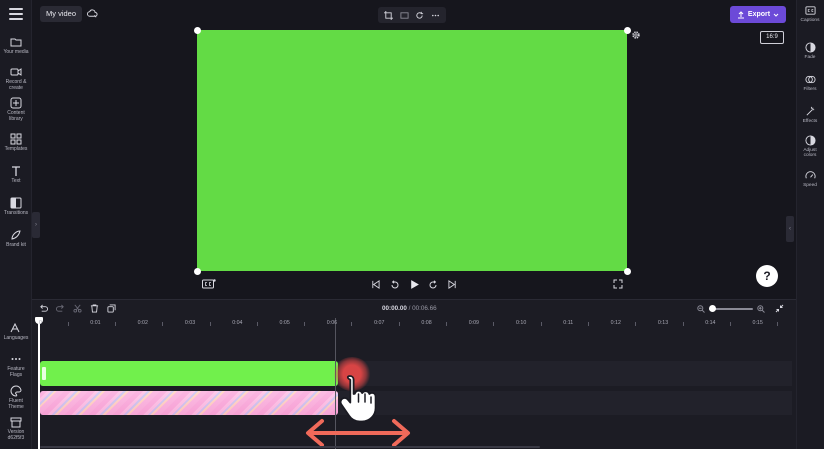 This screenshot has width=824, height=449. I want to click on split-button, so click(77, 308).